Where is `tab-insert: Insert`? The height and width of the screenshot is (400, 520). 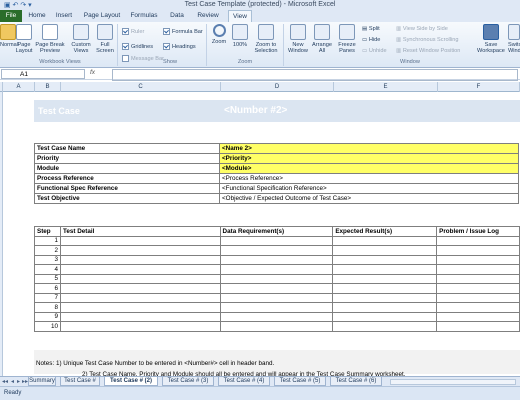 tab-insert: Insert is located at coordinates (64, 16).